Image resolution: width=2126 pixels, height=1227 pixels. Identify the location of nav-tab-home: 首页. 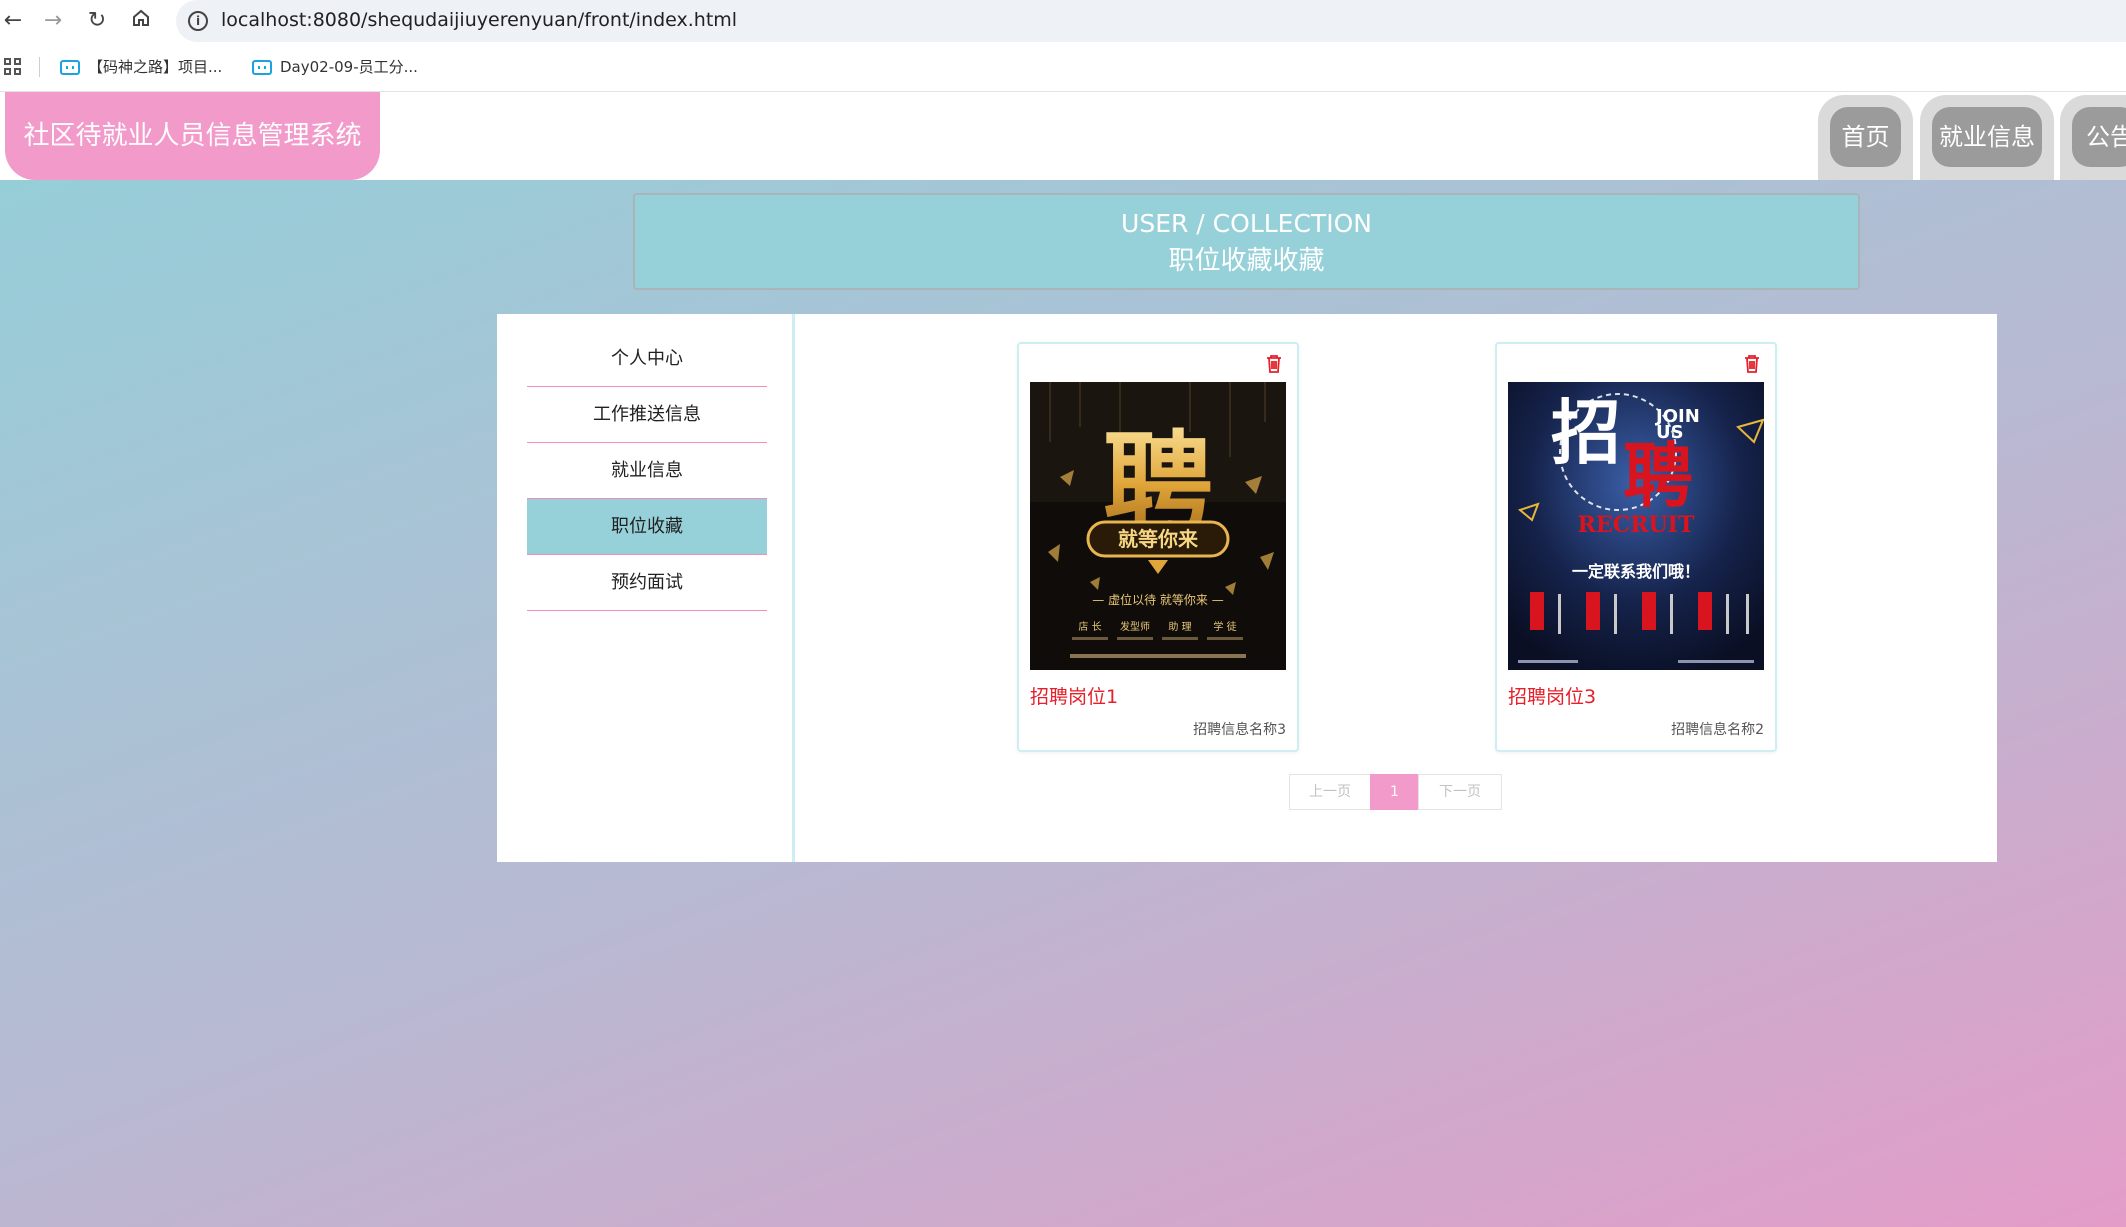
(1865, 137).